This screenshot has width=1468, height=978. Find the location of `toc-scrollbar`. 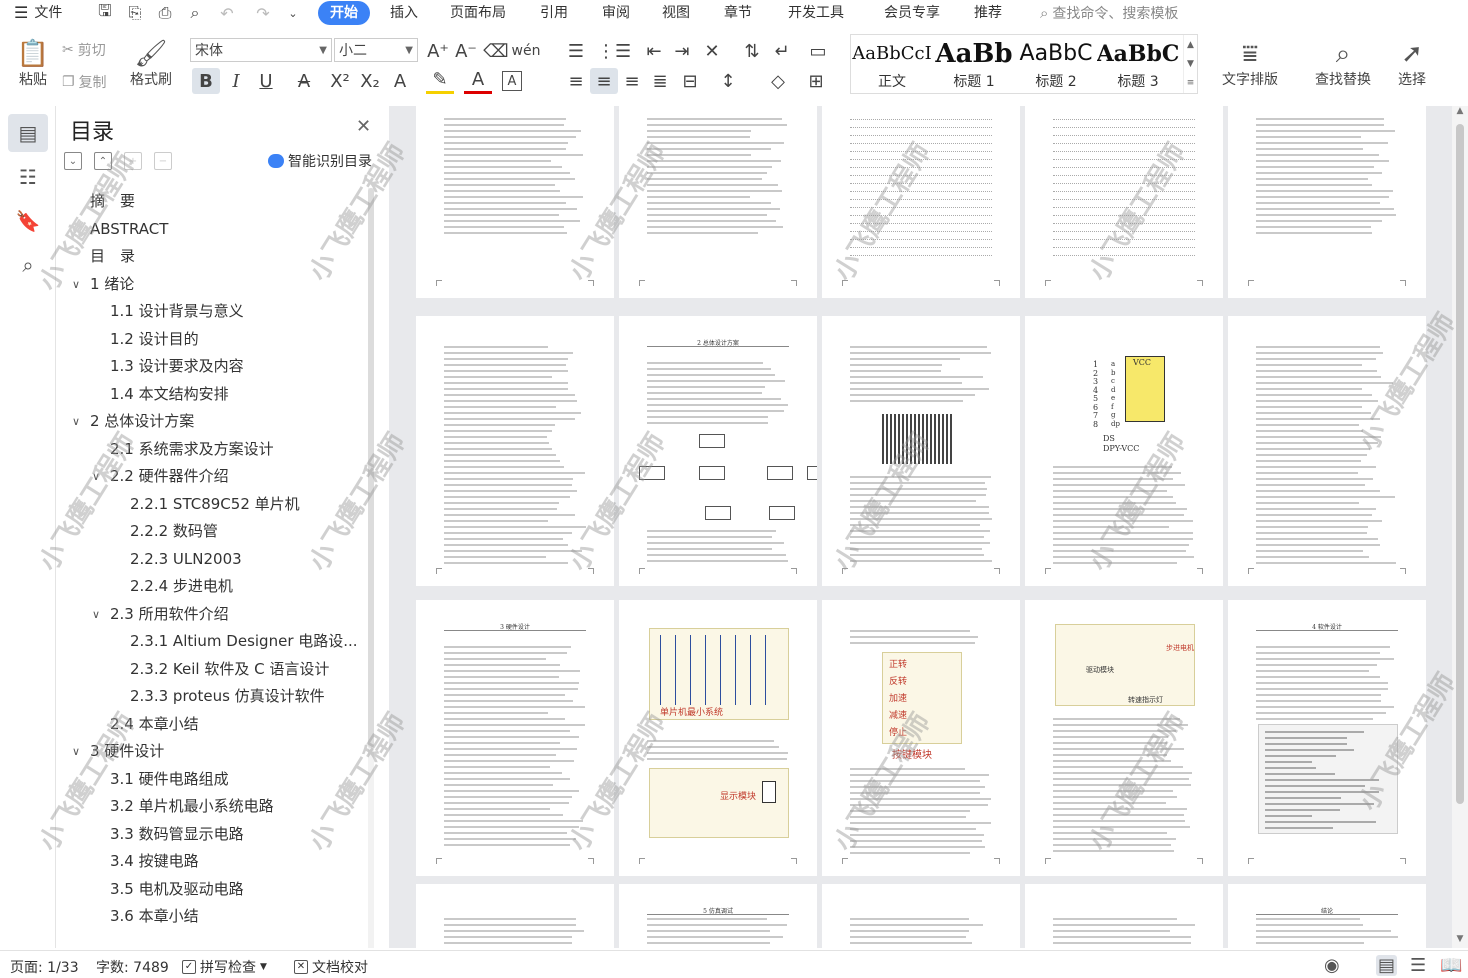

toc-scrollbar is located at coordinates (371, 568).